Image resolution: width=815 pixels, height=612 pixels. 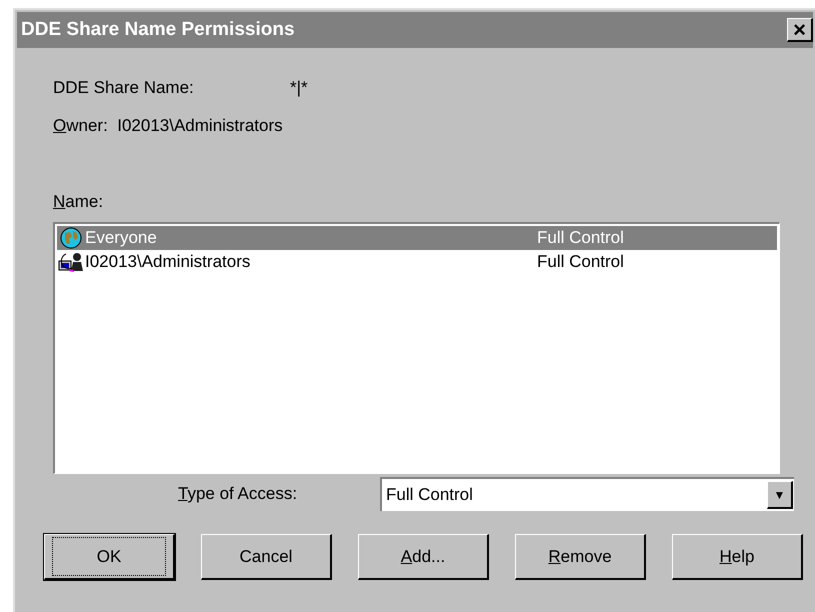 I want to click on account-name: I02013\Administrators, so click(x=168, y=262).